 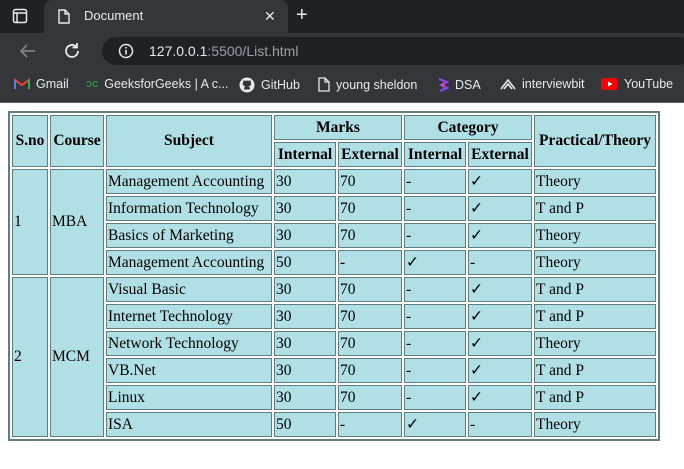 I want to click on tab-title: Document, so click(x=114, y=15).